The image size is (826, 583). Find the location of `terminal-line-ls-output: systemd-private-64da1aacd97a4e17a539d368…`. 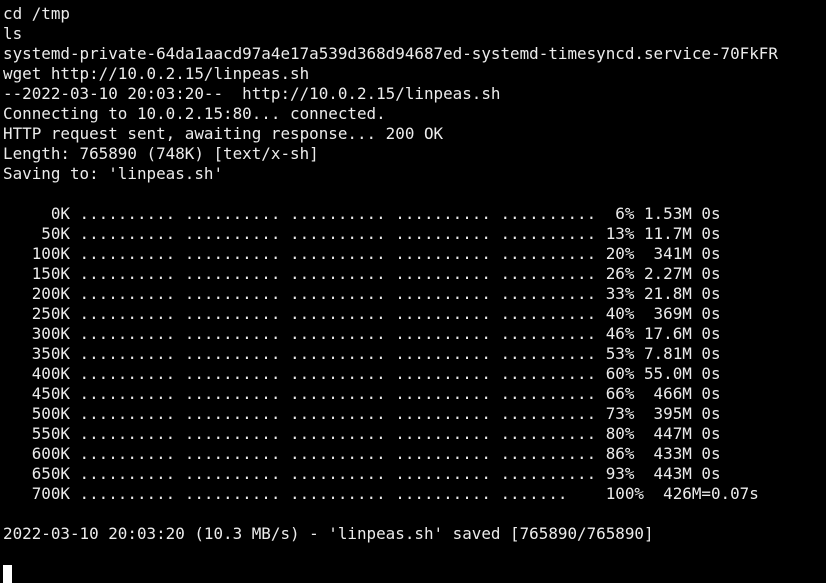

terminal-line-ls-output: systemd-private-64da1aacd97a4e17a539d368… is located at coordinates (390, 53).